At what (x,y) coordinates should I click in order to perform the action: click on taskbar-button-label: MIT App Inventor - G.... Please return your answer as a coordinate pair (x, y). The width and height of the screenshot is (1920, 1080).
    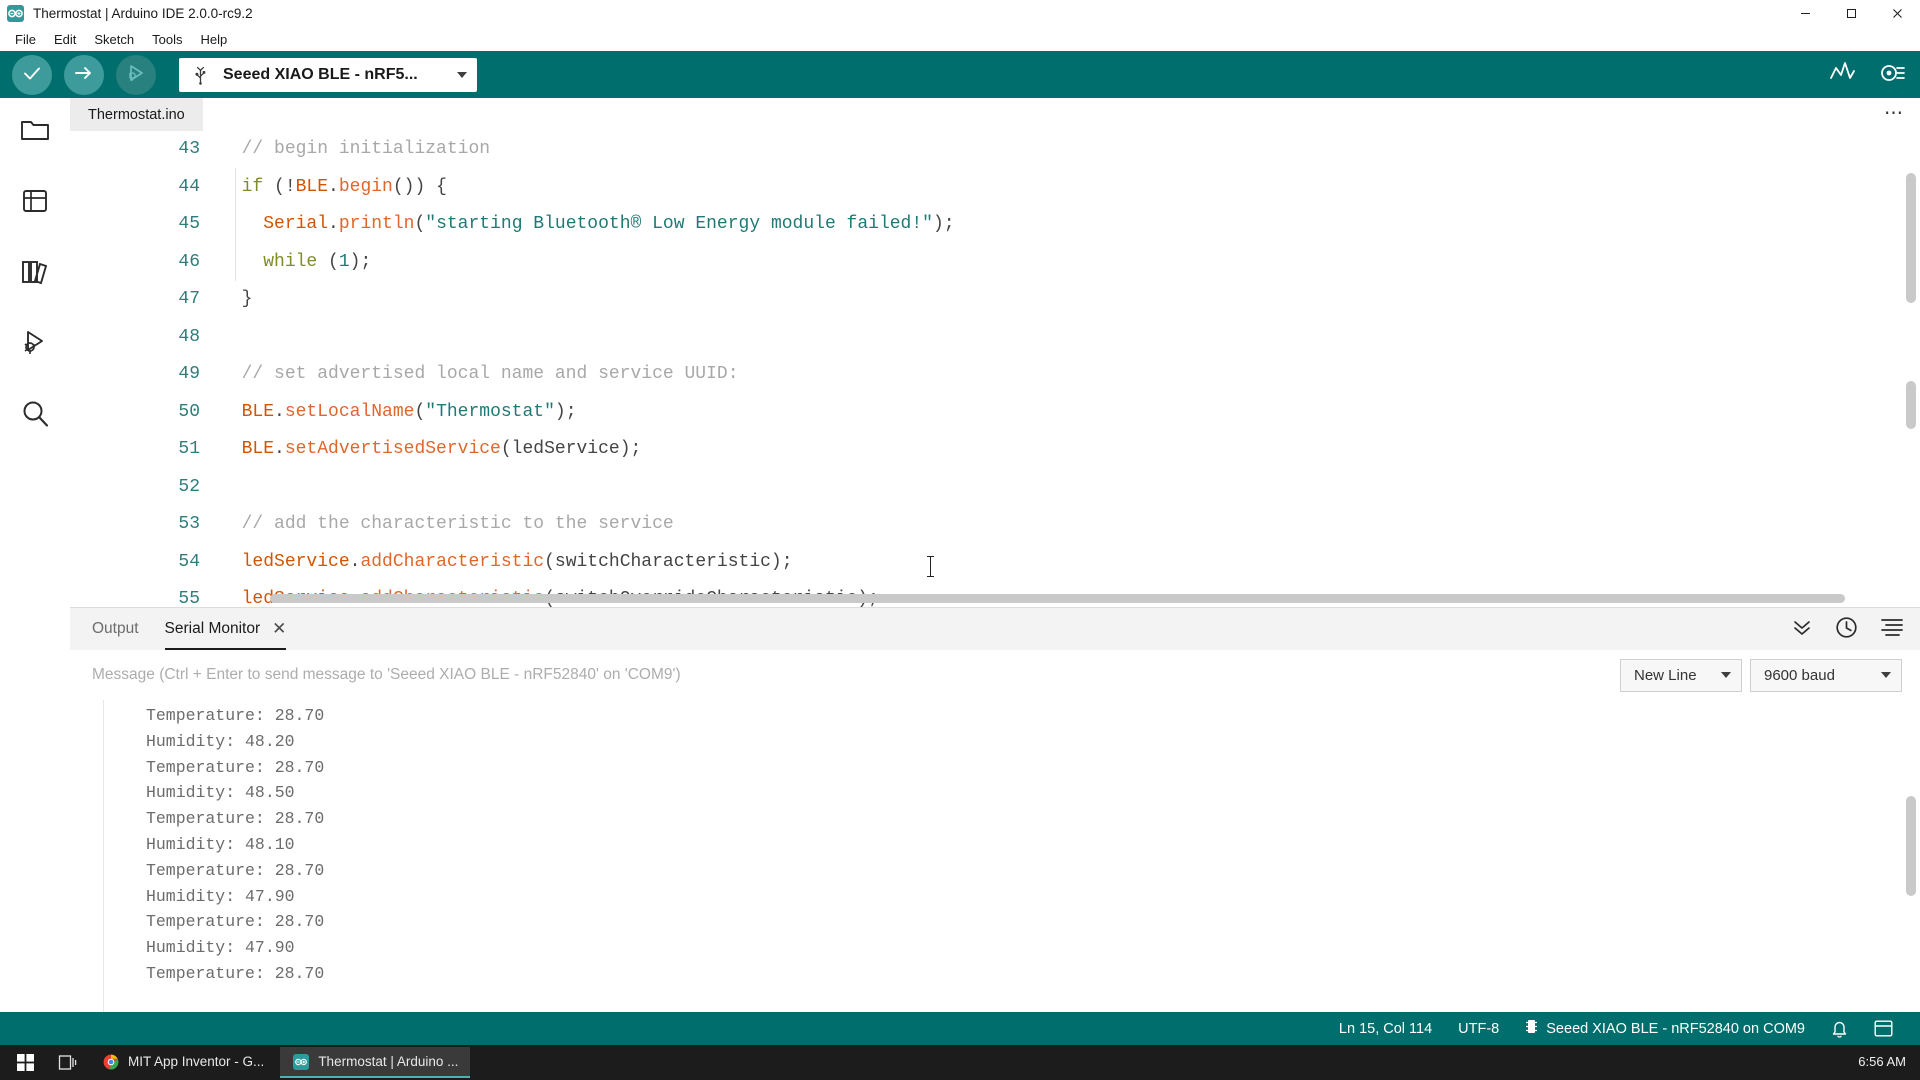
    Looking at the image, I should click on (196, 1061).